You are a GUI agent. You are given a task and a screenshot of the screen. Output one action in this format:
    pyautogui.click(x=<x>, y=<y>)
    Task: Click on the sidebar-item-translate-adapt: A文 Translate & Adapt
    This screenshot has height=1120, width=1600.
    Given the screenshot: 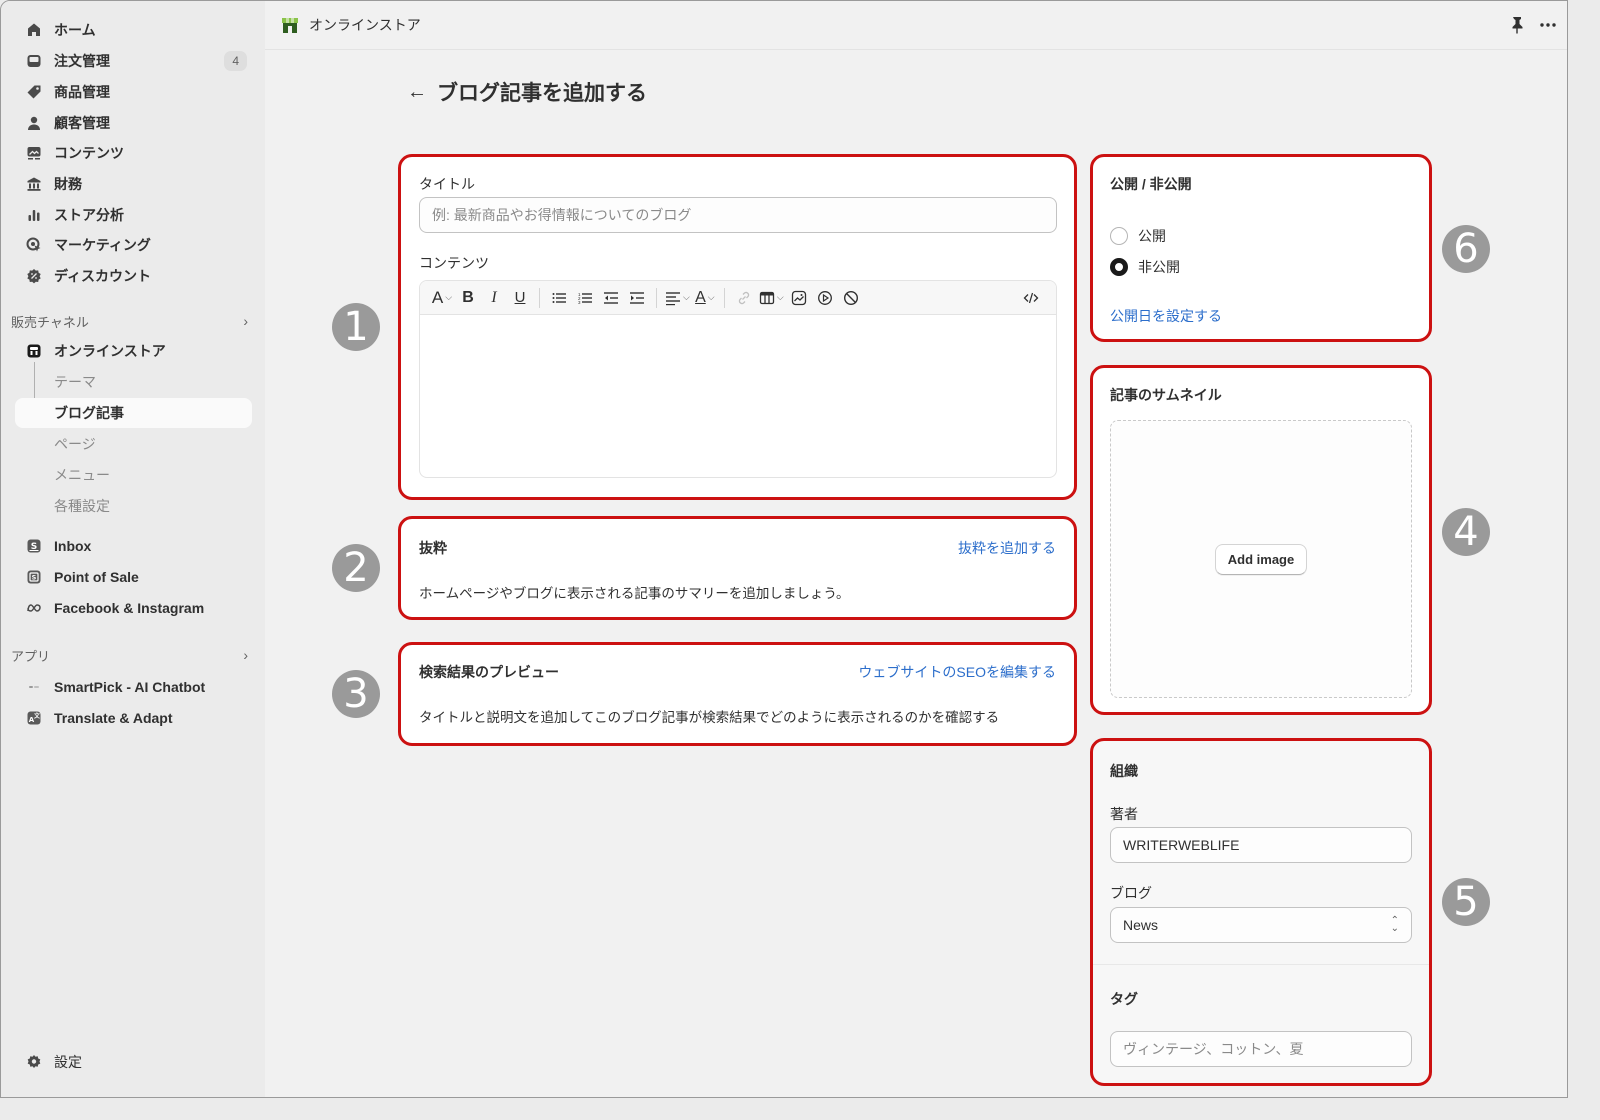 What is the action you would take?
    pyautogui.click(x=133, y=718)
    